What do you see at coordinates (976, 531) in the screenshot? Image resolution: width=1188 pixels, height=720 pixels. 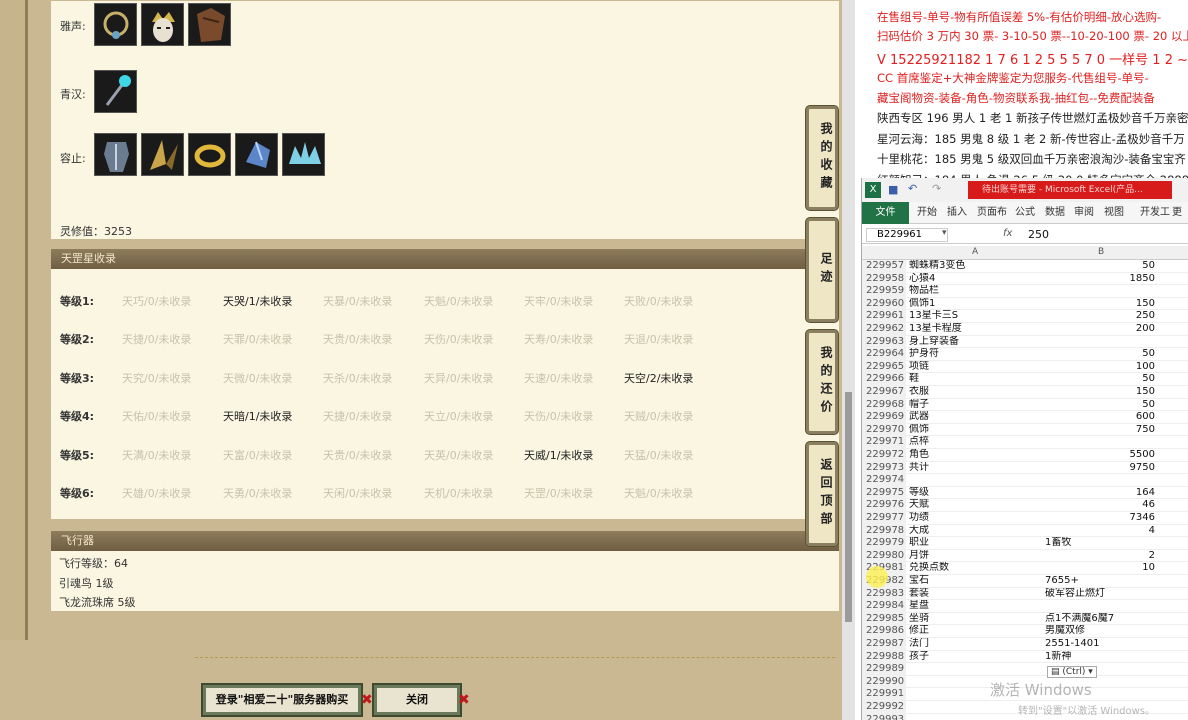 I see `cell-a: 大成` at bounding box center [976, 531].